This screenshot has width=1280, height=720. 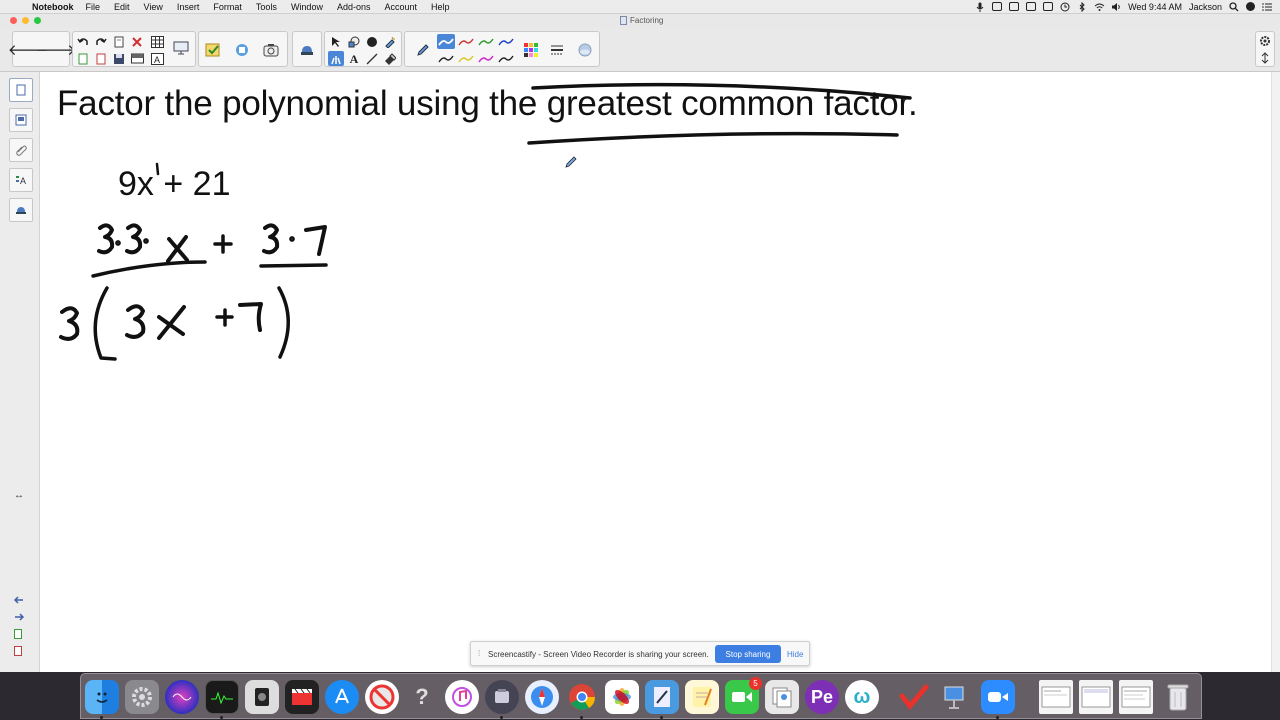 I want to click on pe-app-icon: Pe, so click(x=822, y=697).